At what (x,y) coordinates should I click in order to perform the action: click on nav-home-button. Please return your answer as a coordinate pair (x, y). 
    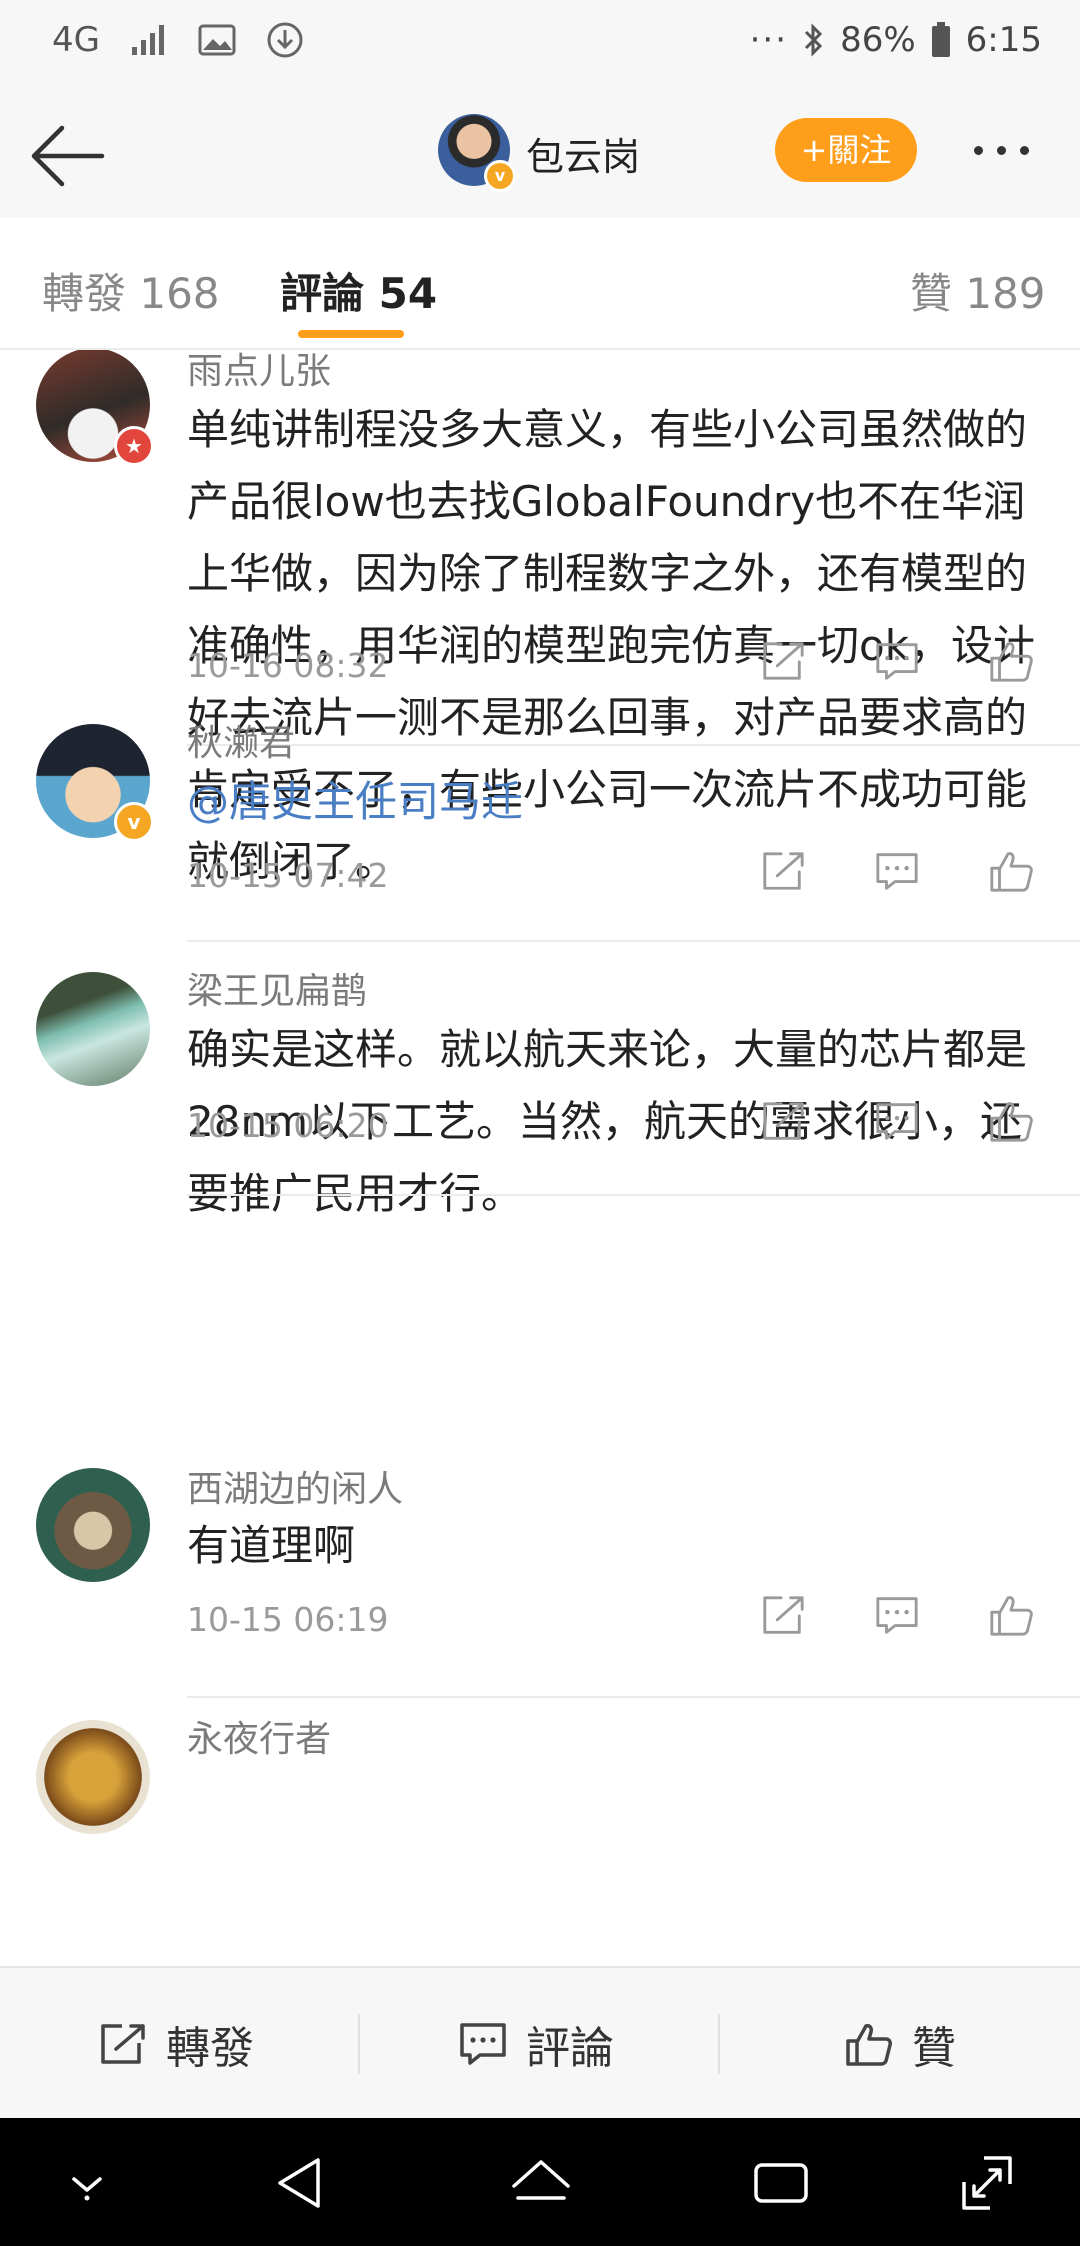
    Looking at the image, I should click on (541, 2183).